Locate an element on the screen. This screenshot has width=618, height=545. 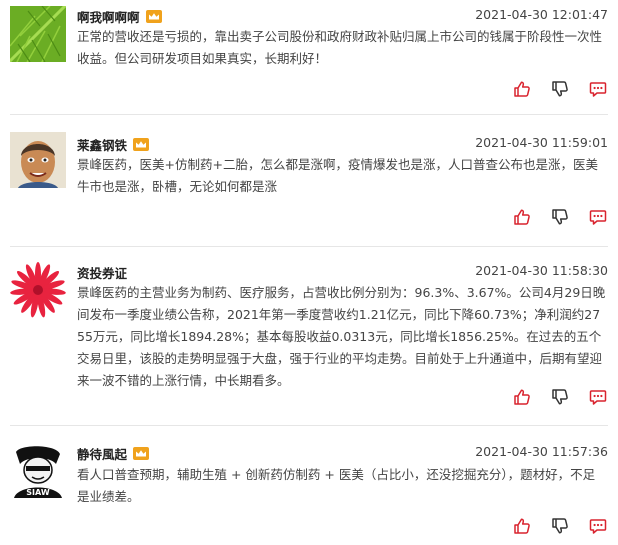
post-time: 2021-04-30 11:59:01 is located at coordinates (541, 142).